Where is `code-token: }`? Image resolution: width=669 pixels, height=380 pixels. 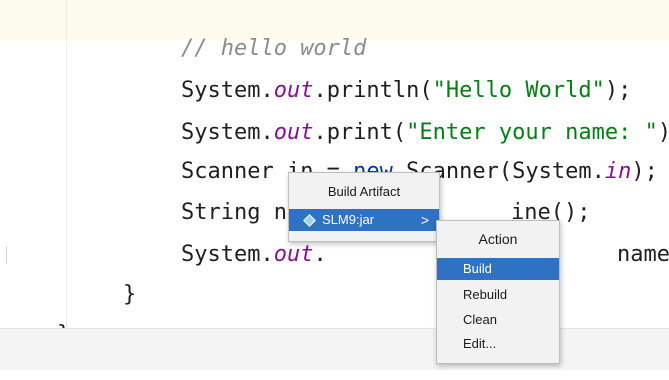 code-token: } is located at coordinates (129, 294).